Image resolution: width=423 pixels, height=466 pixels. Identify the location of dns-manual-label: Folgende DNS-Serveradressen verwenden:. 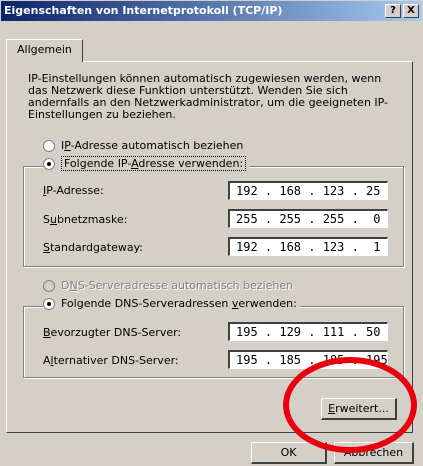
(179, 303).